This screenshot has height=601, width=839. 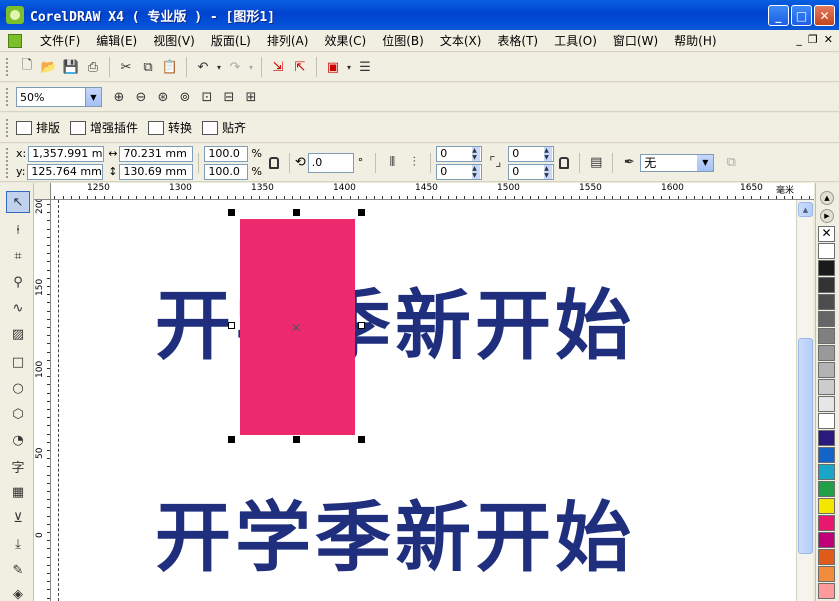 What do you see at coordinates (414, 163) in the screenshot?
I see `mirror-vertical-icon: ⫶` at bounding box center [414, 163].